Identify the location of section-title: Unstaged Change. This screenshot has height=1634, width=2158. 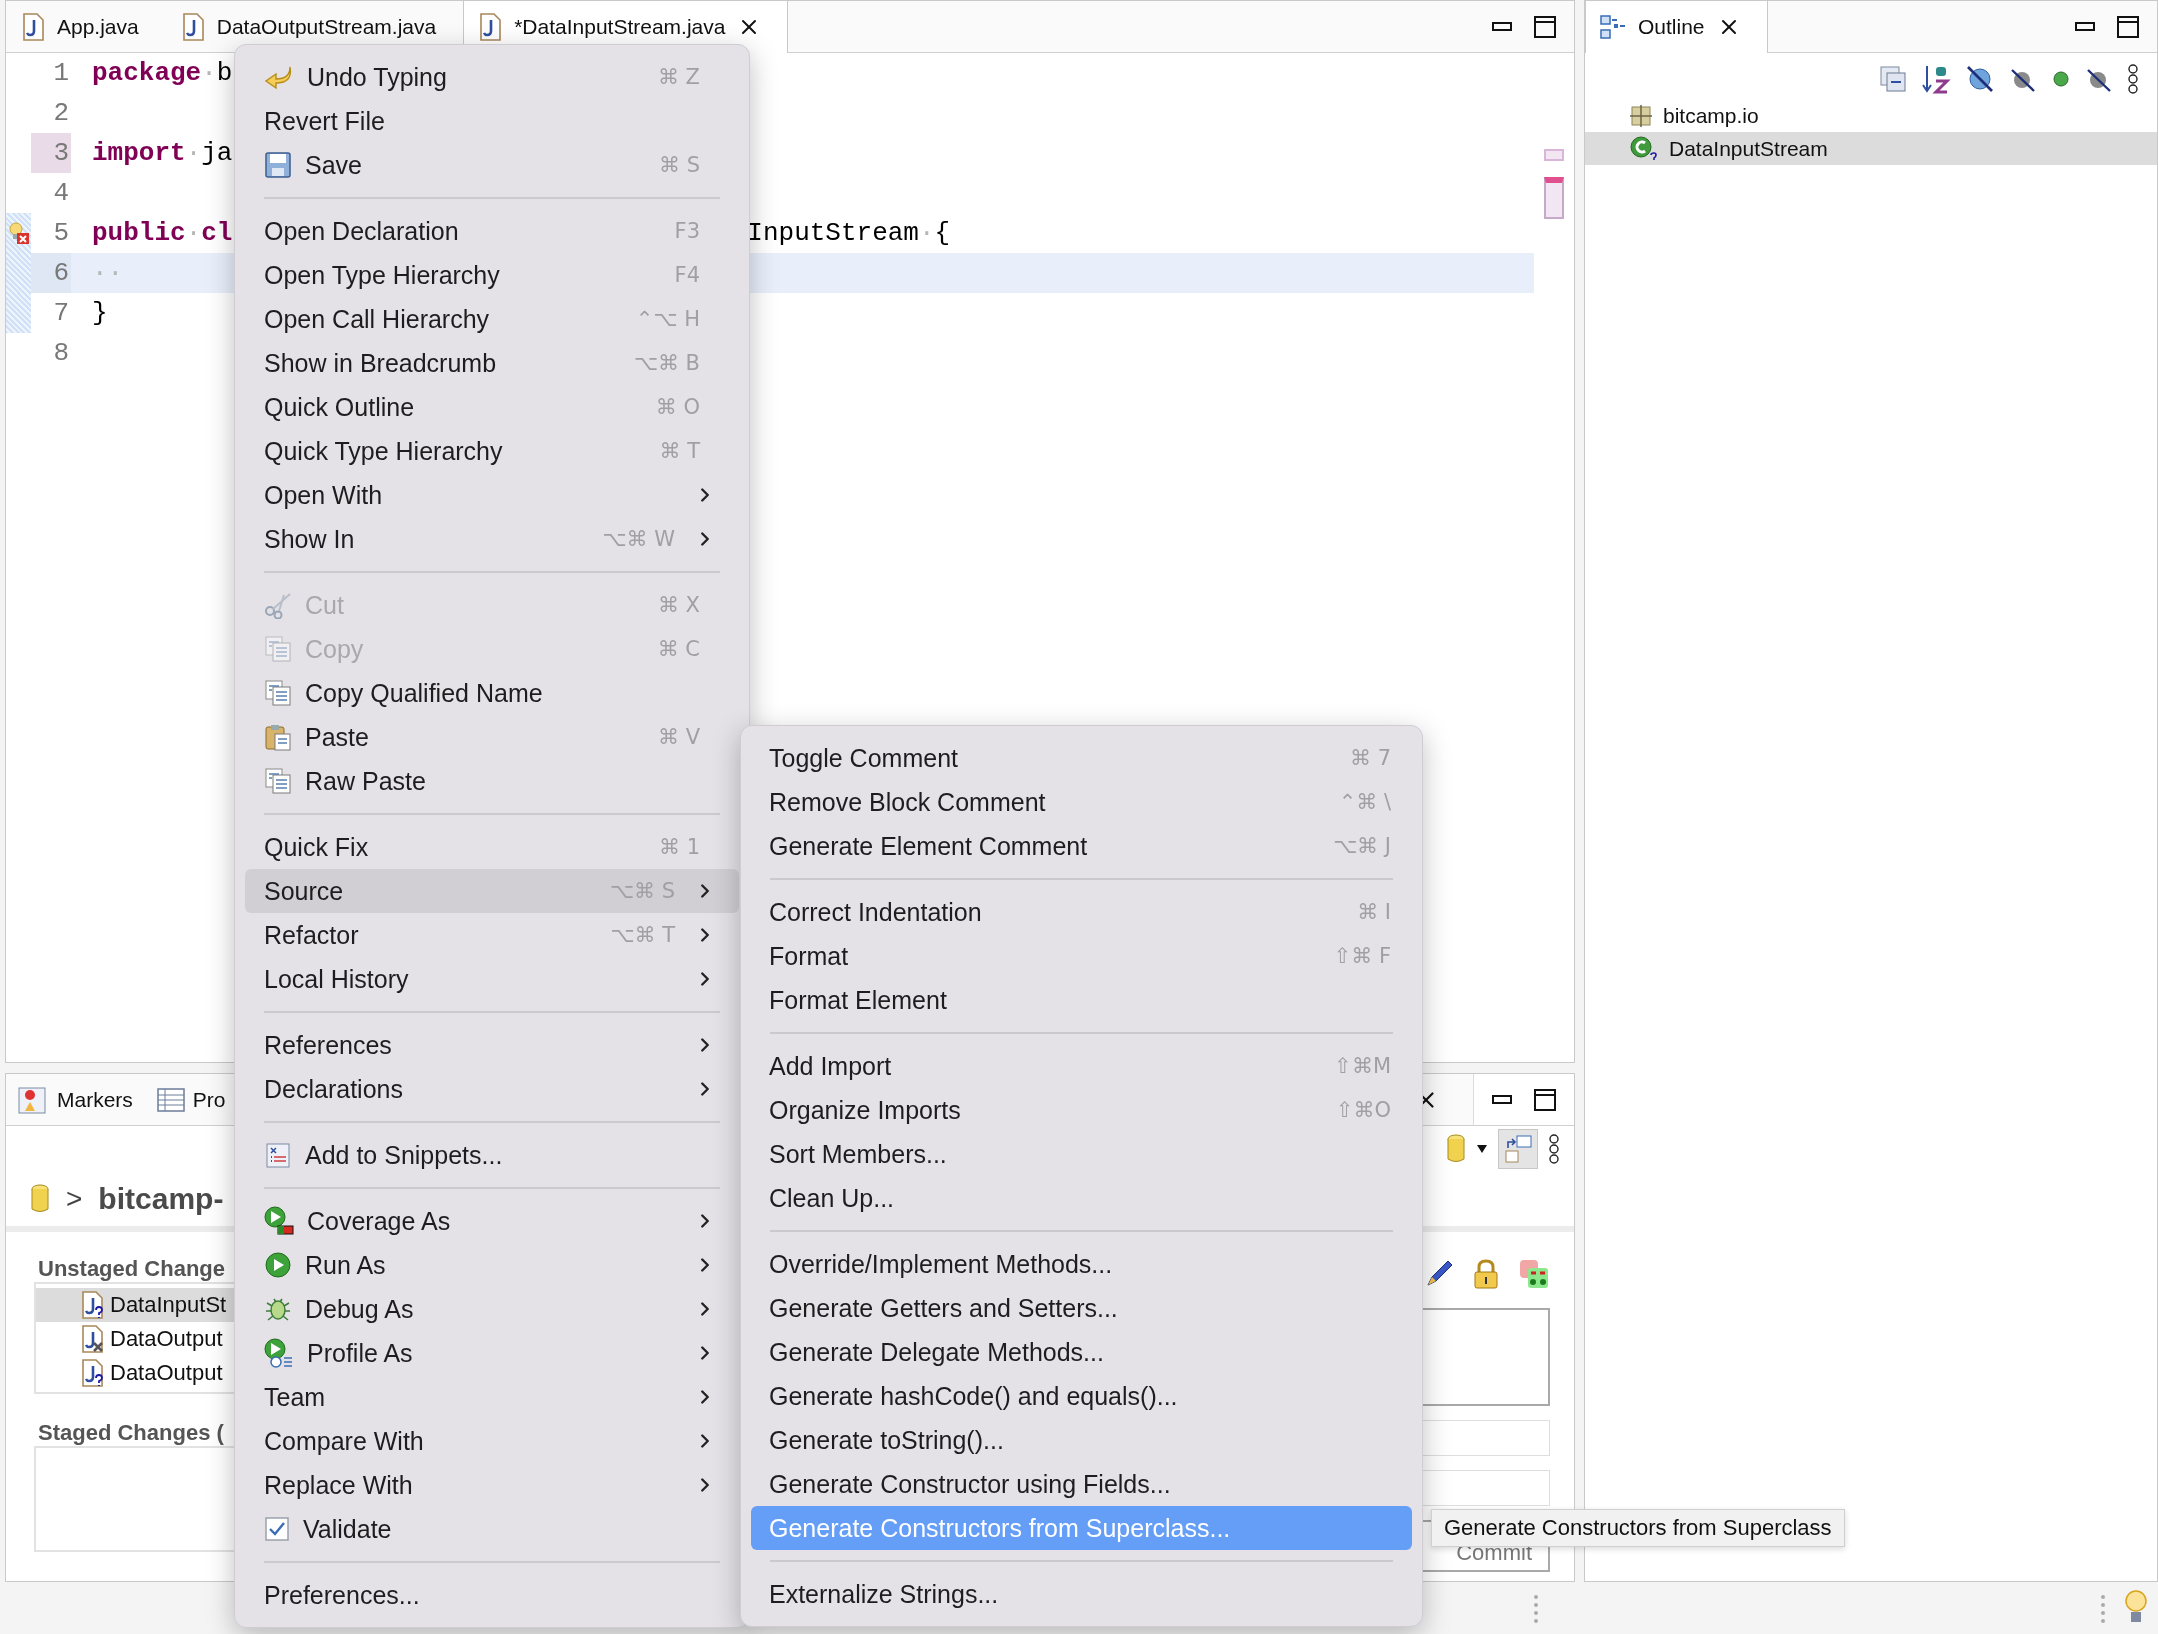
(132, 1269).